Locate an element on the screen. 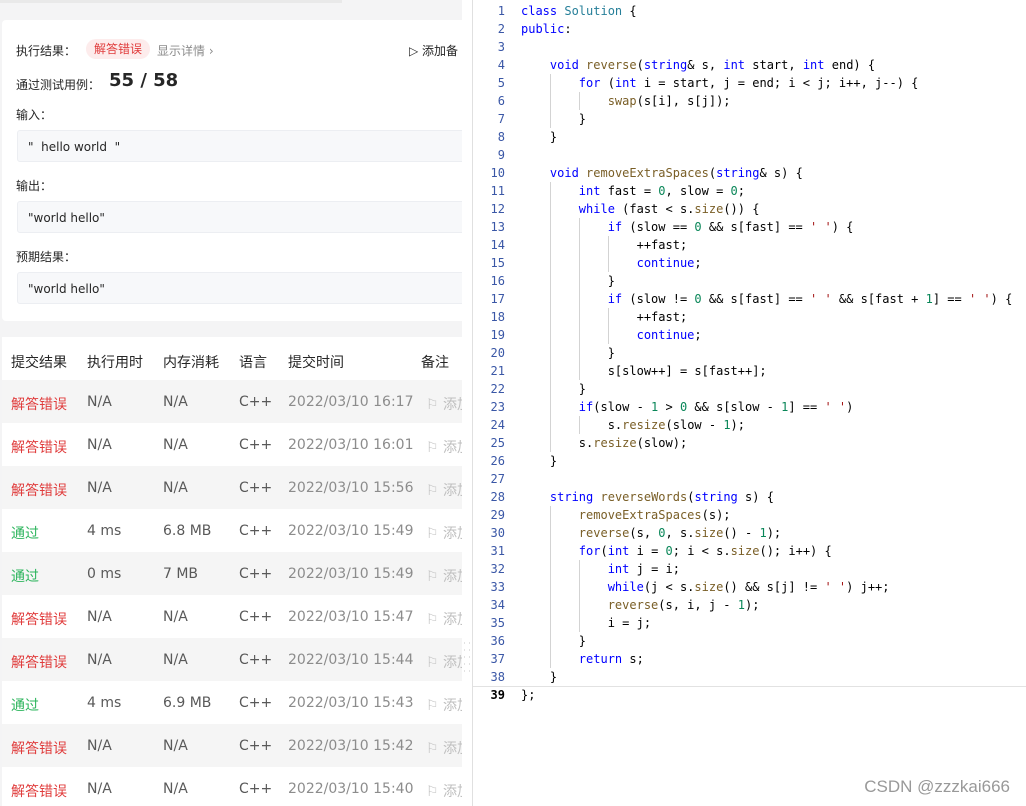  table-row: 通过 4 ms 6.9 MB C++ 2022/03/10 15:43 ⚐ 添加 is located at coordinates (232, 702).